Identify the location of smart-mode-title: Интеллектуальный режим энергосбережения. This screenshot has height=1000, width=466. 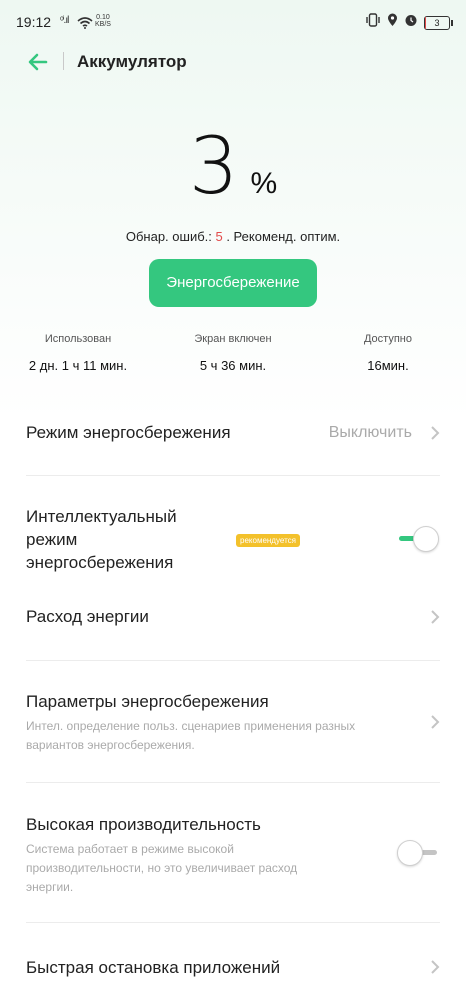
(101, 539).